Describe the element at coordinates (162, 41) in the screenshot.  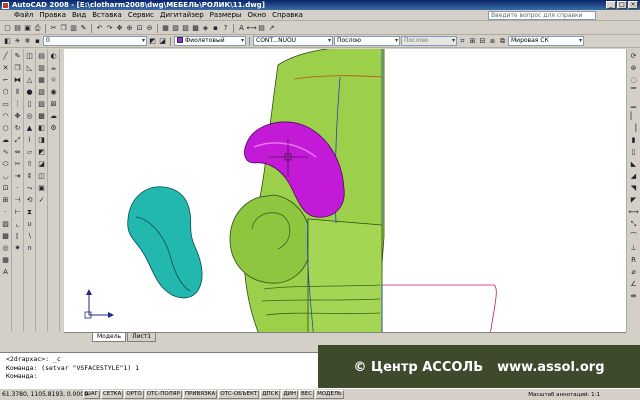
I see `layer-previous-icon: ◪` at that location.